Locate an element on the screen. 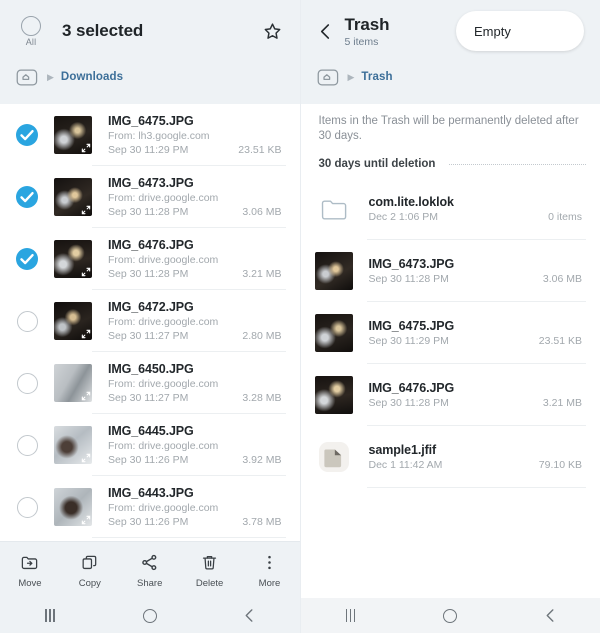  file-name: IMG_6475.JPG is located at coordinates (411, 326).